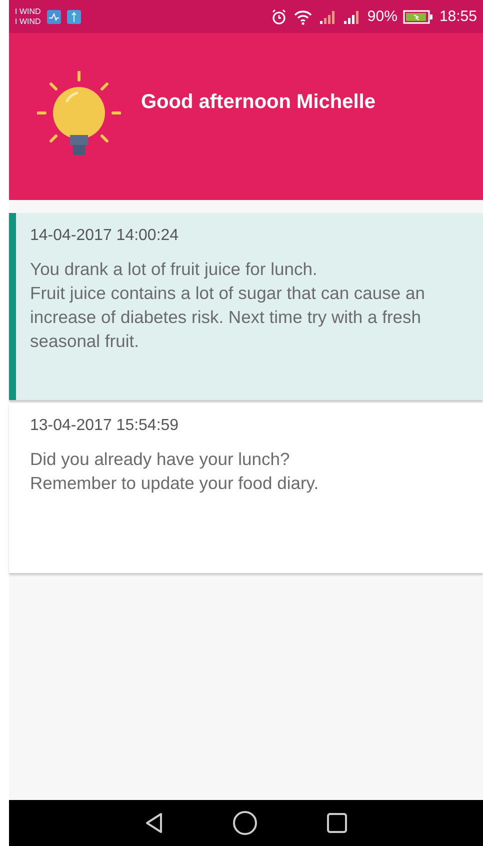 This screenshot has width=483, height=846. What do you see at coordinates (337, 823) in the screenshot?
I see `recents-icon` at bounding box center [337, 823].